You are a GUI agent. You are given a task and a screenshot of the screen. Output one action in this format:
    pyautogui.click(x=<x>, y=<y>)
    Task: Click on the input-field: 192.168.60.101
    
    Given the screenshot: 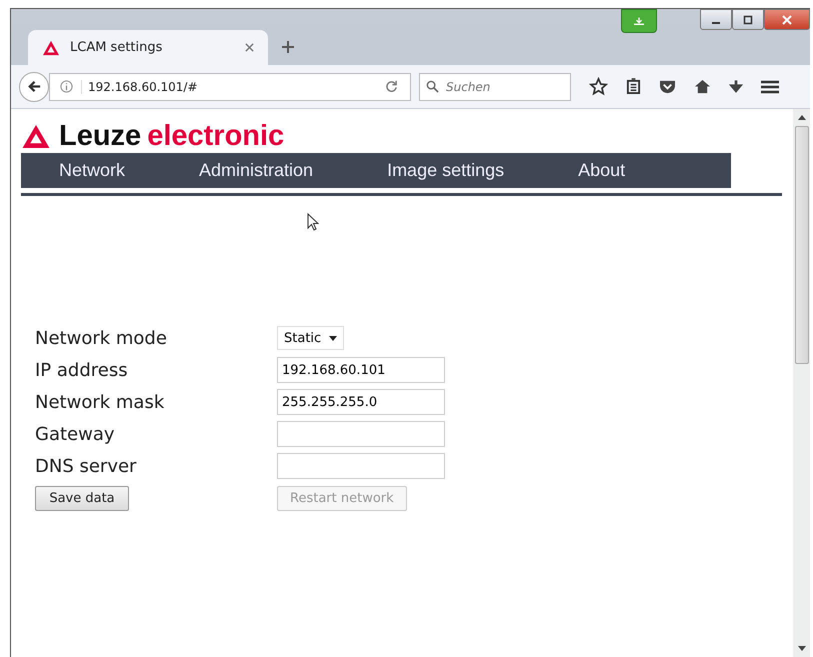 What is the action you would take?
    pyautogui.click(x=361, y=370)
    